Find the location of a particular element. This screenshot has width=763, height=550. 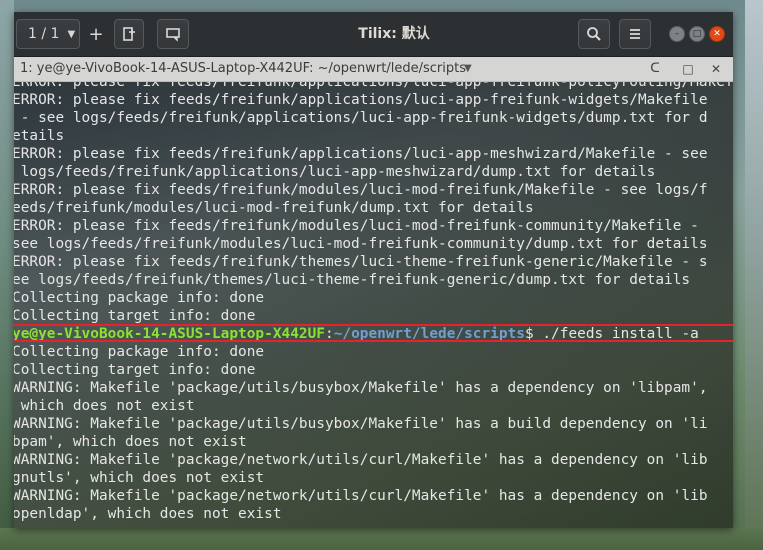

add-terminal-button is located at coordinates (129, 34).